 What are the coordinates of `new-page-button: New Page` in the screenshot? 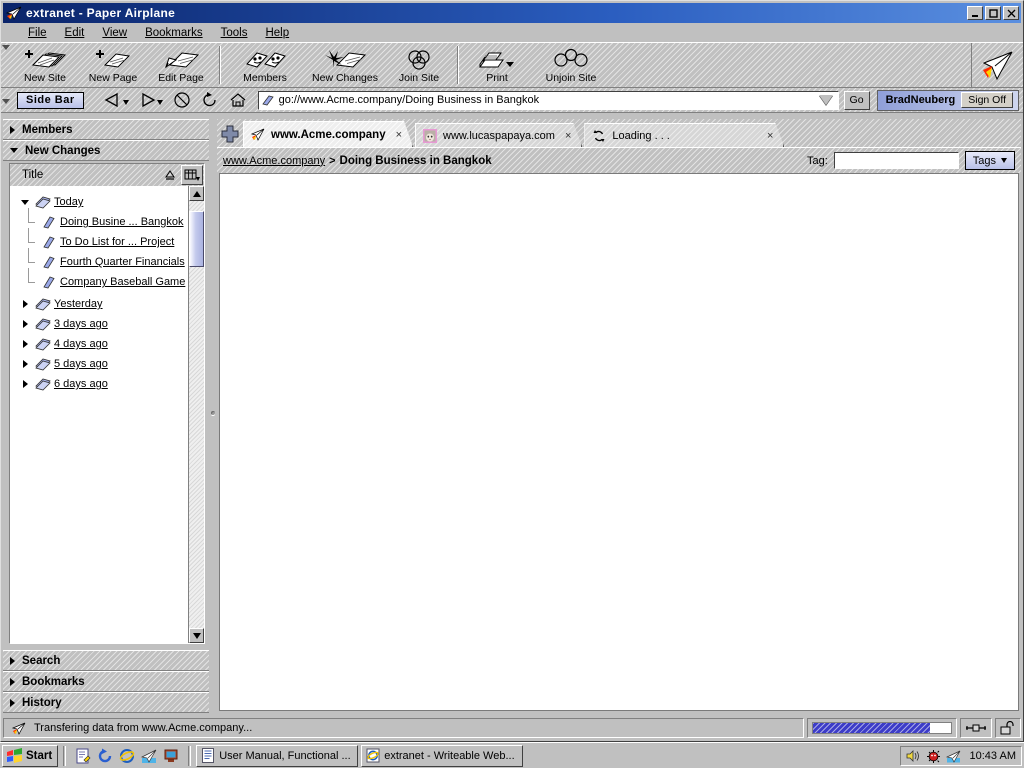 It's located at (113, 65).